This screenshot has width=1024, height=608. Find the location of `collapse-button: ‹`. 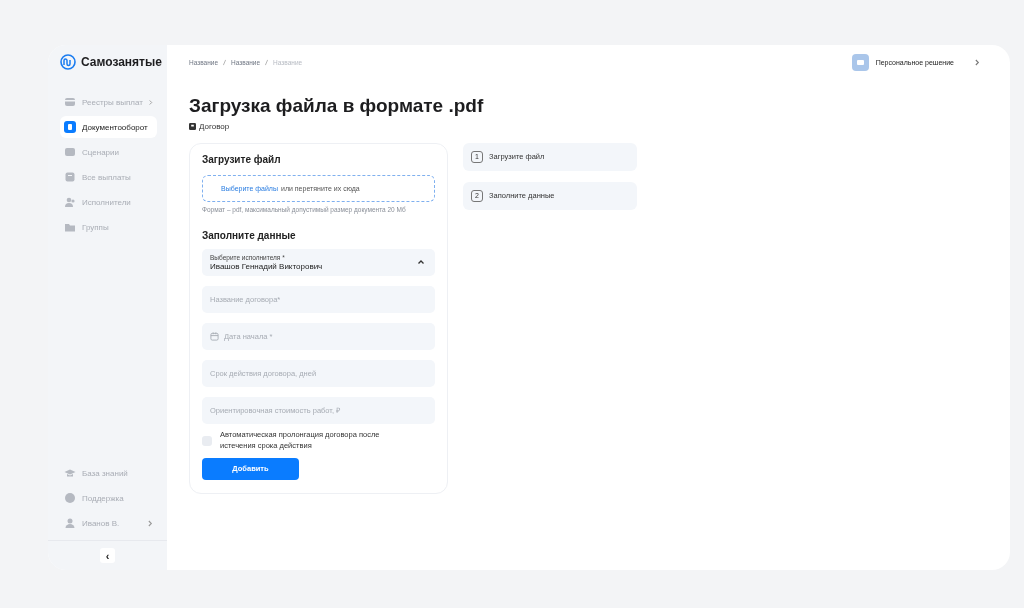

collapse-button: ‹ is located at coordinates (107, 555).